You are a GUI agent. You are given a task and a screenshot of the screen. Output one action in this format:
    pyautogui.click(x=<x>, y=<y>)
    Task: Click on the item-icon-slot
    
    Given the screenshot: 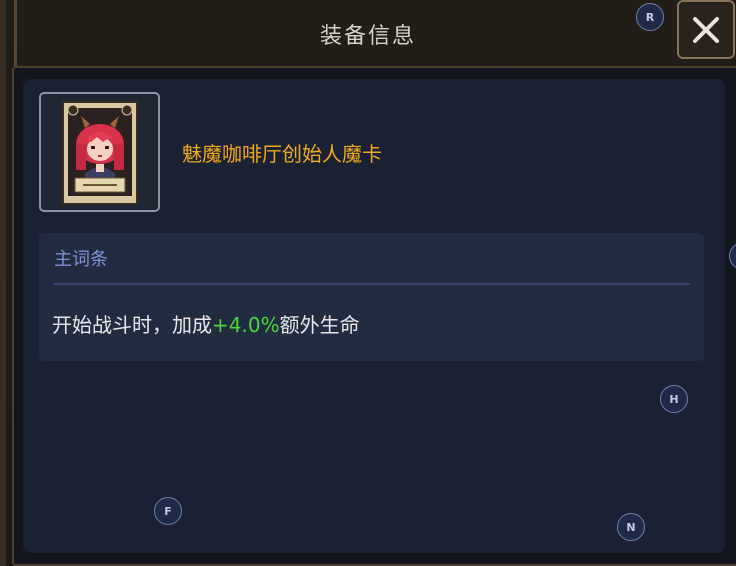 What is the action you would take?
    pyautogui.click(x=99, y=152)
    